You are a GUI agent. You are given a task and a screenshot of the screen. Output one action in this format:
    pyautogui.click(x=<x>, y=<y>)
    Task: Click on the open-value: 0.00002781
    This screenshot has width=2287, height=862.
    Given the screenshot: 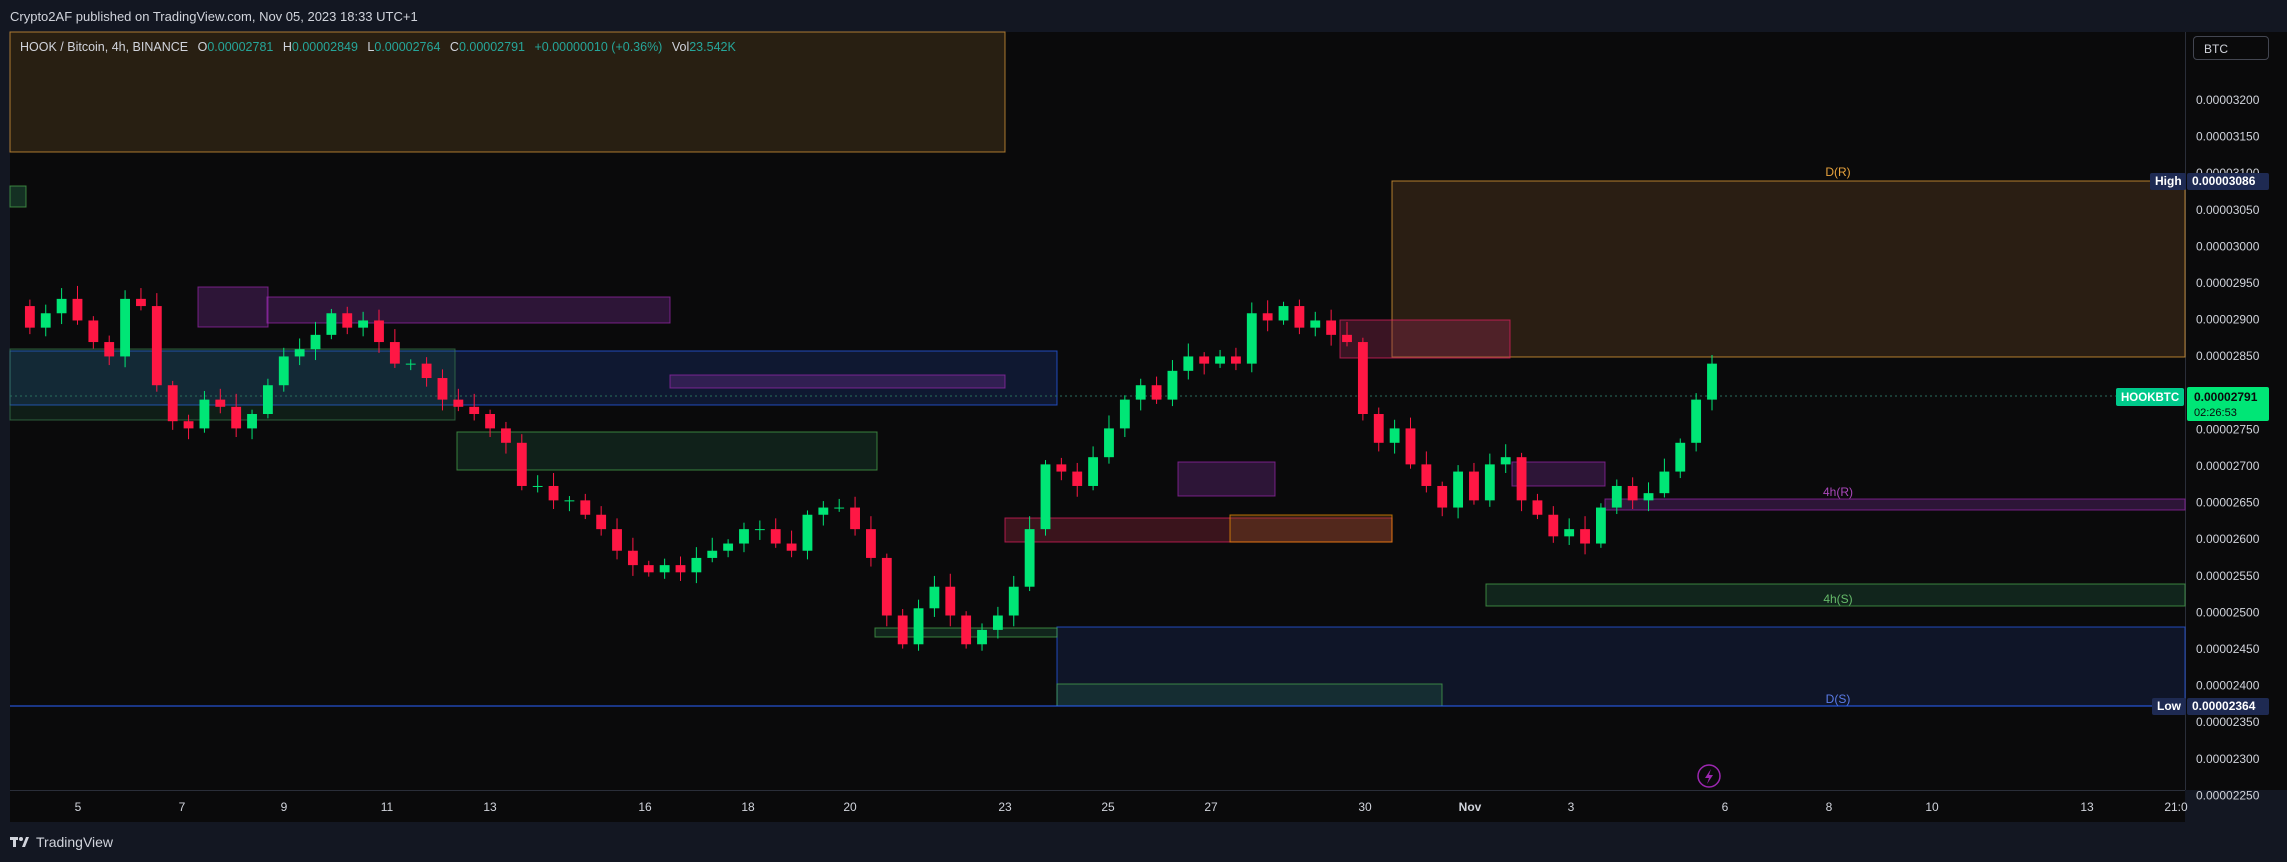 What is the action you would take?
    pyautogui.click(x=240, y=47)
    